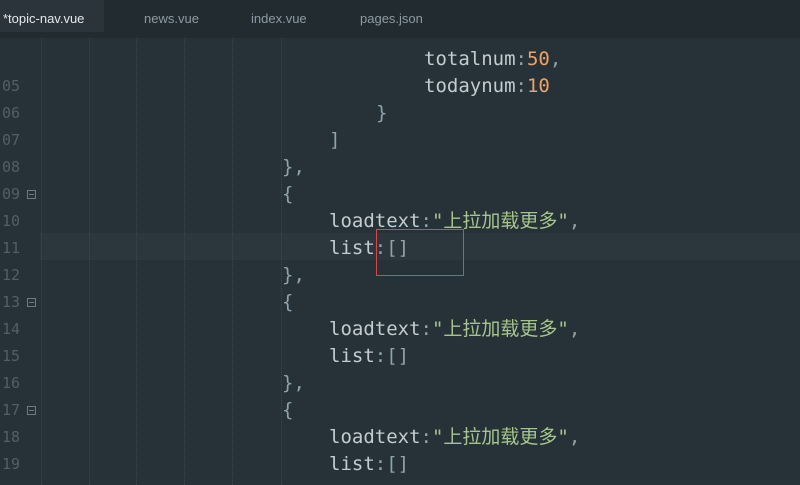 This screenshot has width=800, height=485. Describe the element at coordinates (10, 481) in the screenshot. I see `line-number: 20` at that location.